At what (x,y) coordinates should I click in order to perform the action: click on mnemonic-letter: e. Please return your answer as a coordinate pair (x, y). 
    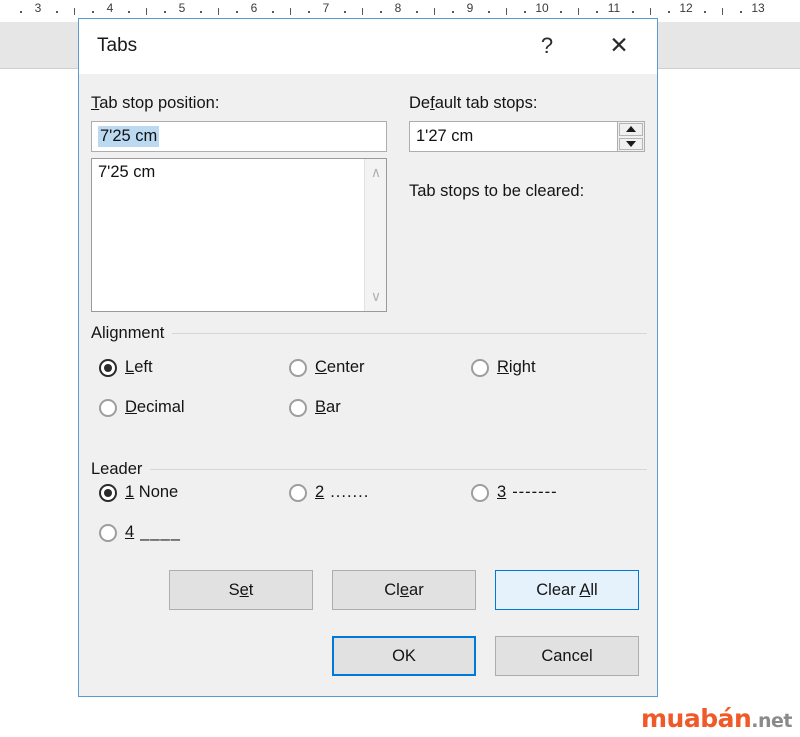
    Looking at the image, I should click on (404, 589).